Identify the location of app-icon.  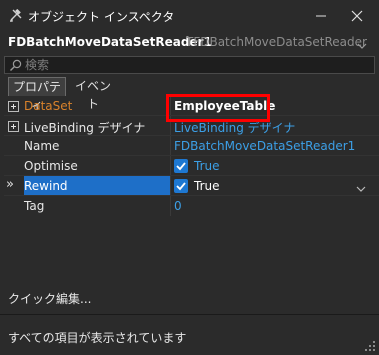
(15, 15).